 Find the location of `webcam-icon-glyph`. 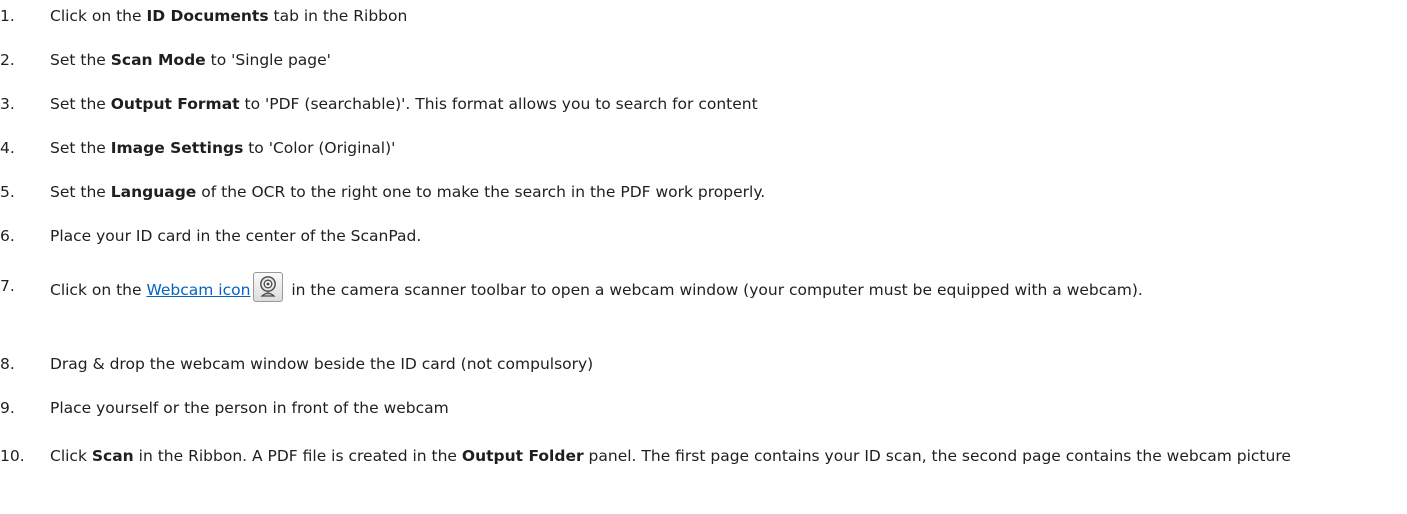

webcam-icon-glyph is located at coordinates (268, 286).